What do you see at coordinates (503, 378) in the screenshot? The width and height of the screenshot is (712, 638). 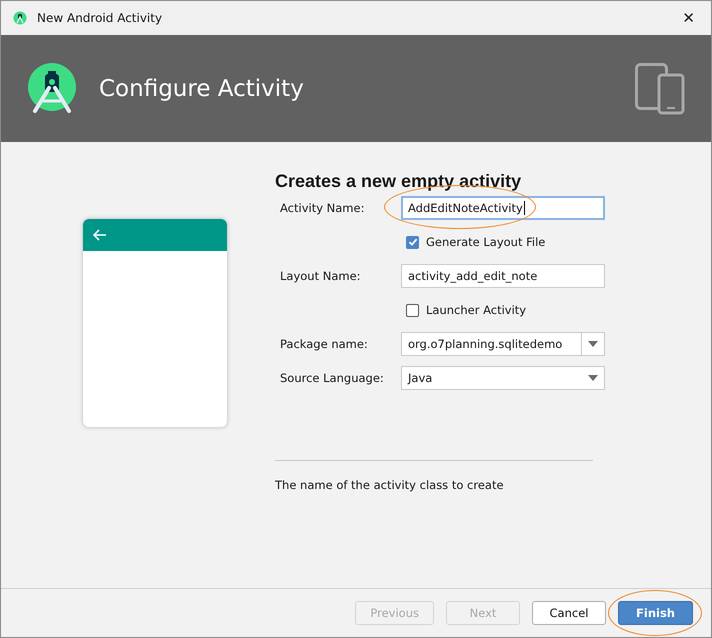 I see `dropdown: Java` at bounding box center [503, 378].